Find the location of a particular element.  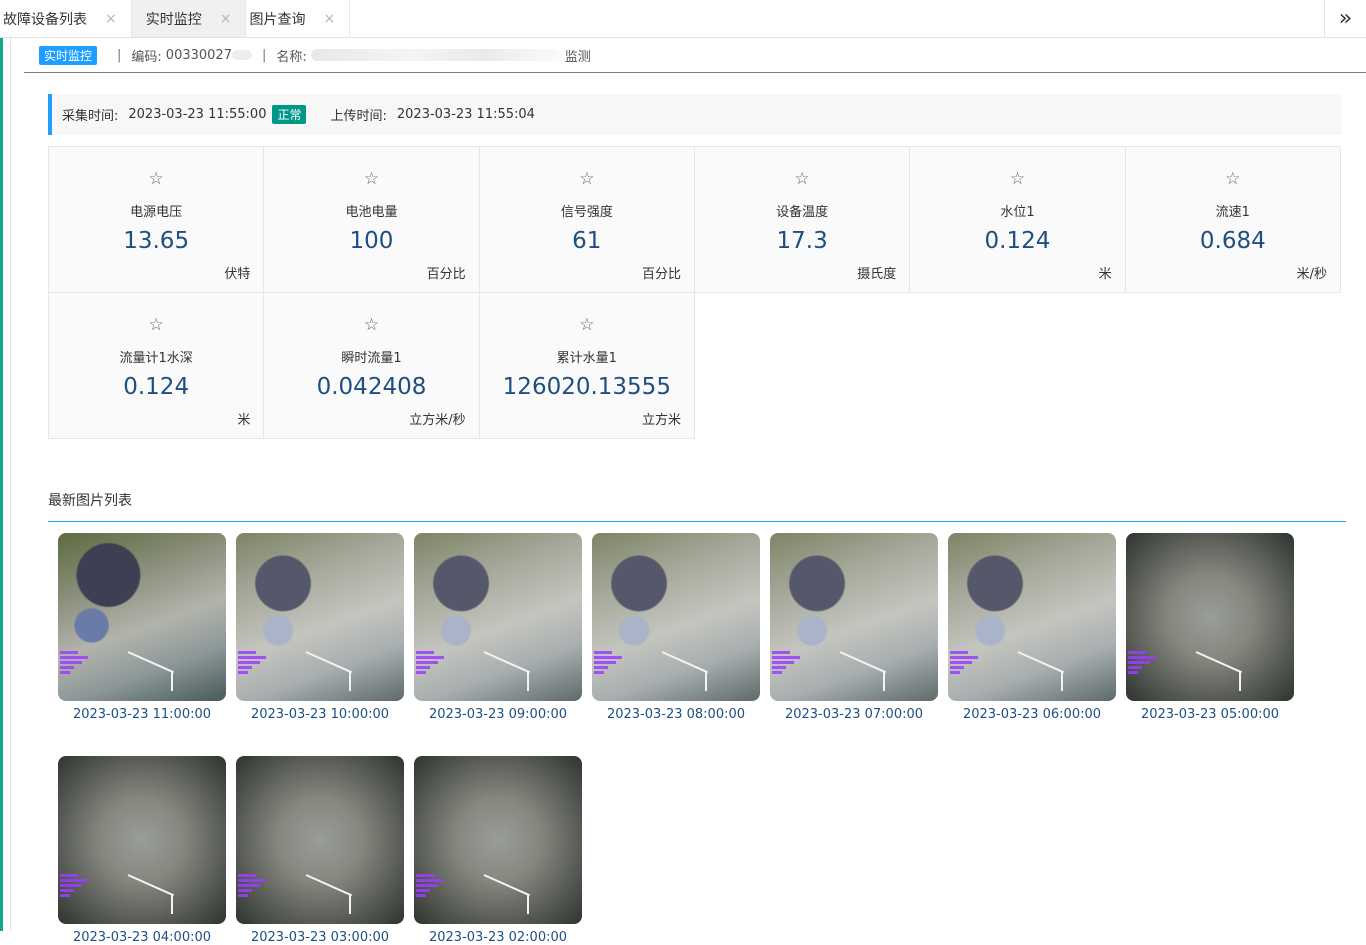

photo-item: 2023-03-23 03:00:00 is located at coordinates (320, 850).